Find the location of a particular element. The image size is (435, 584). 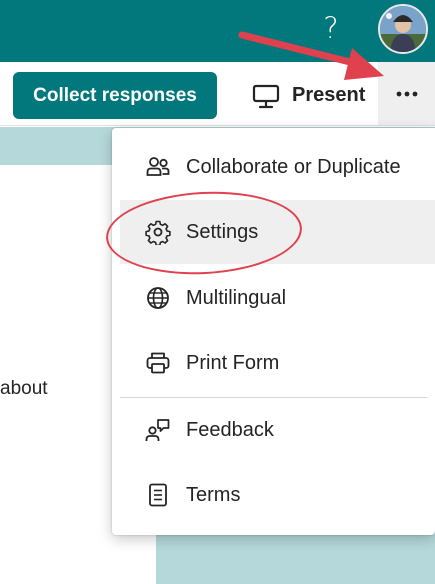

menu-item-terms: Terms is located at coordinates (273, 495).